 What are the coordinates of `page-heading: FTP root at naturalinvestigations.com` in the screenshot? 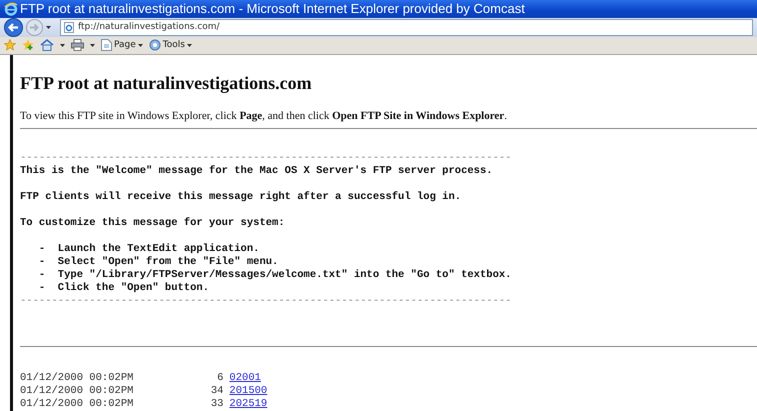 It's located at (166, 83).